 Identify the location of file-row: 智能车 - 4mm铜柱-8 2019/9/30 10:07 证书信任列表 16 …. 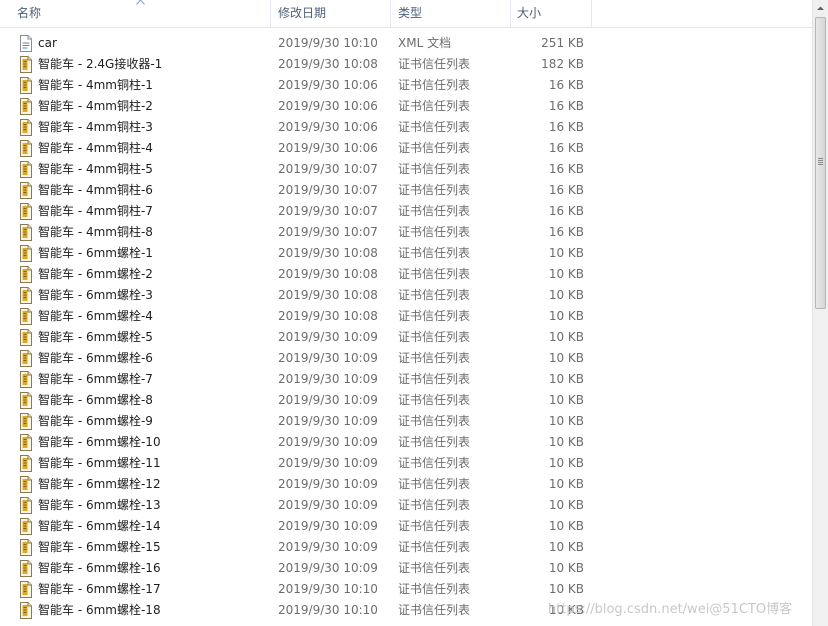
(406, 232).